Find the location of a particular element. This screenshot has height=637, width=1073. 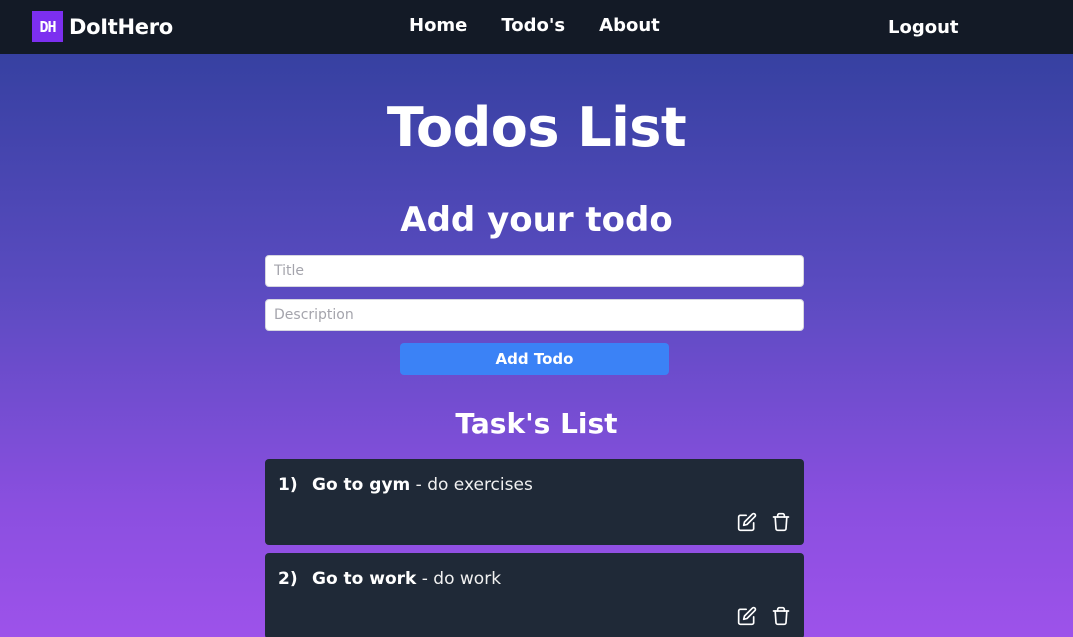

logout-link: Logout is located at coordinates (923, 27).